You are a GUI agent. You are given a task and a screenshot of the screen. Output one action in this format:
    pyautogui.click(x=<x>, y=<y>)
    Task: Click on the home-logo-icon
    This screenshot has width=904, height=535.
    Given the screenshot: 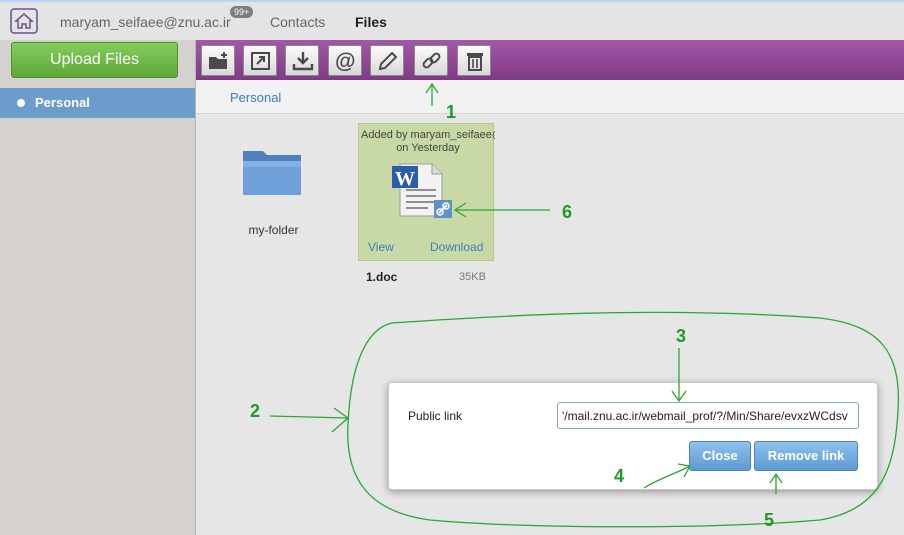 What is the action you would take?
    pyautogui.click(x=24, y=21)
    